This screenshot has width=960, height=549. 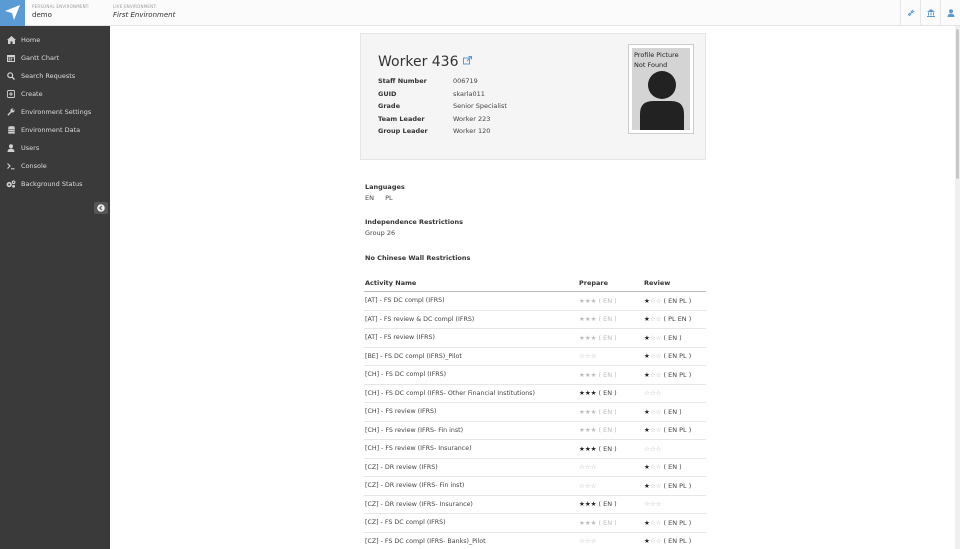 I want to click on sidebar-item-console: Console, so click(x=55, y=166).